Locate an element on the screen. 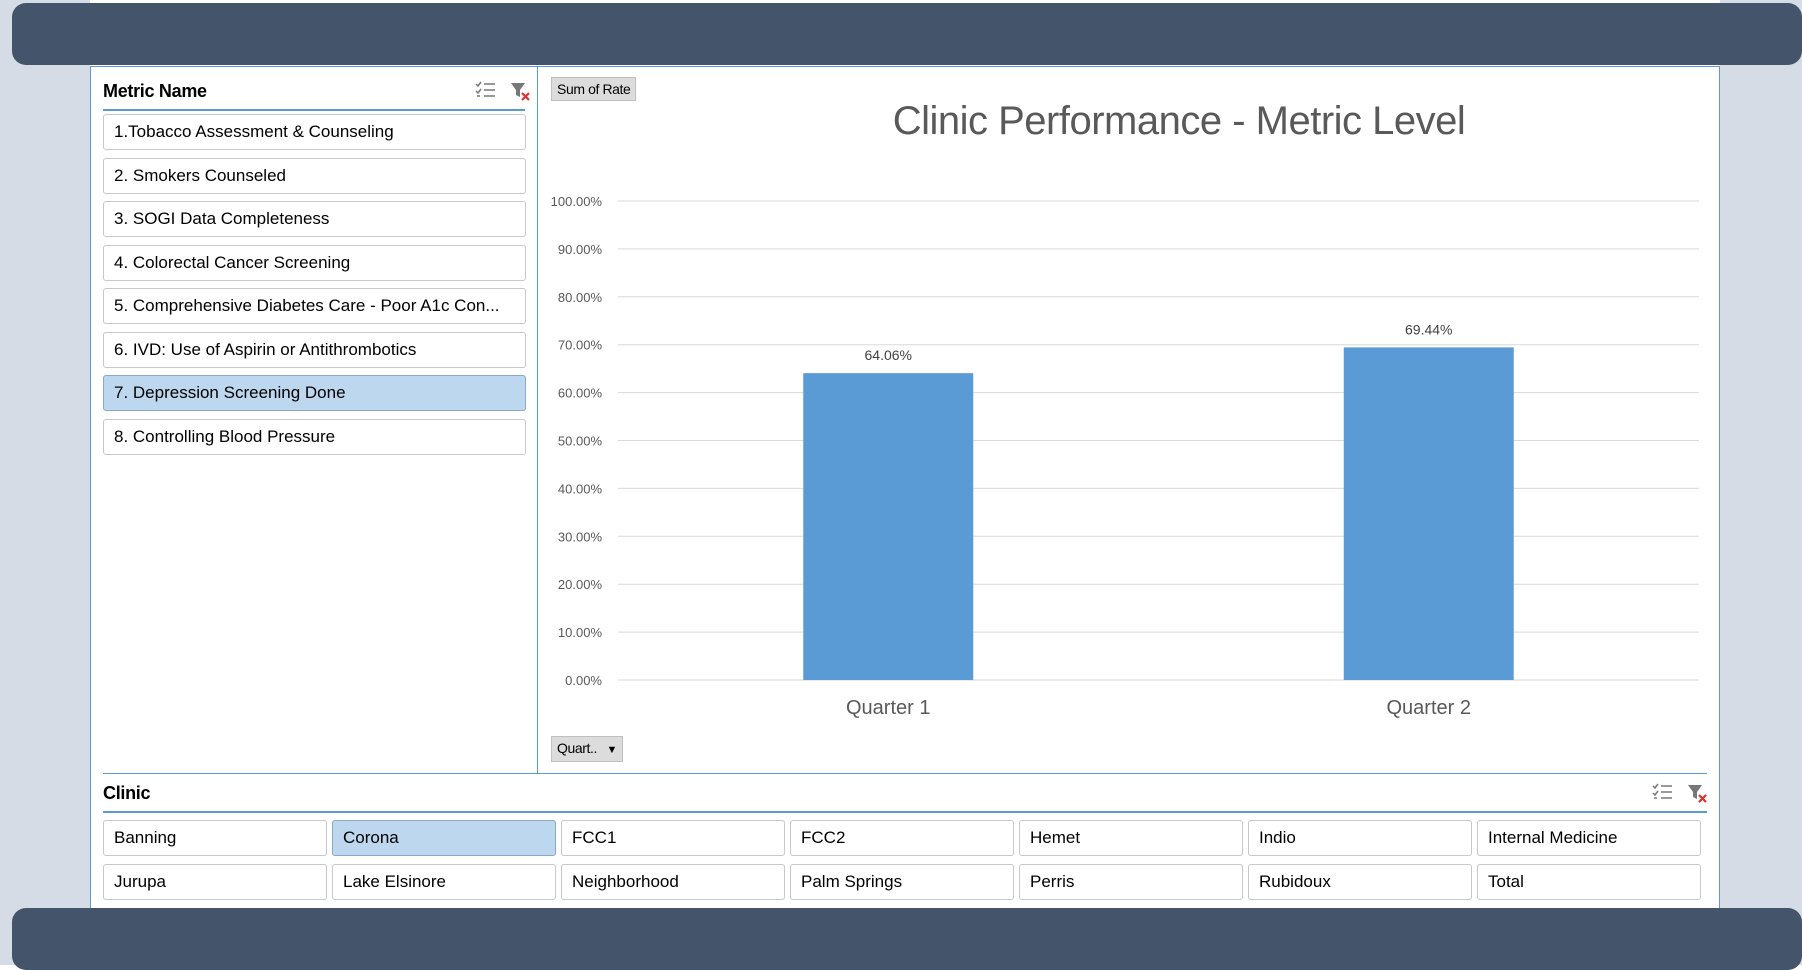  clinic-clear-filter-icon is located at coordinates (1697, 793).